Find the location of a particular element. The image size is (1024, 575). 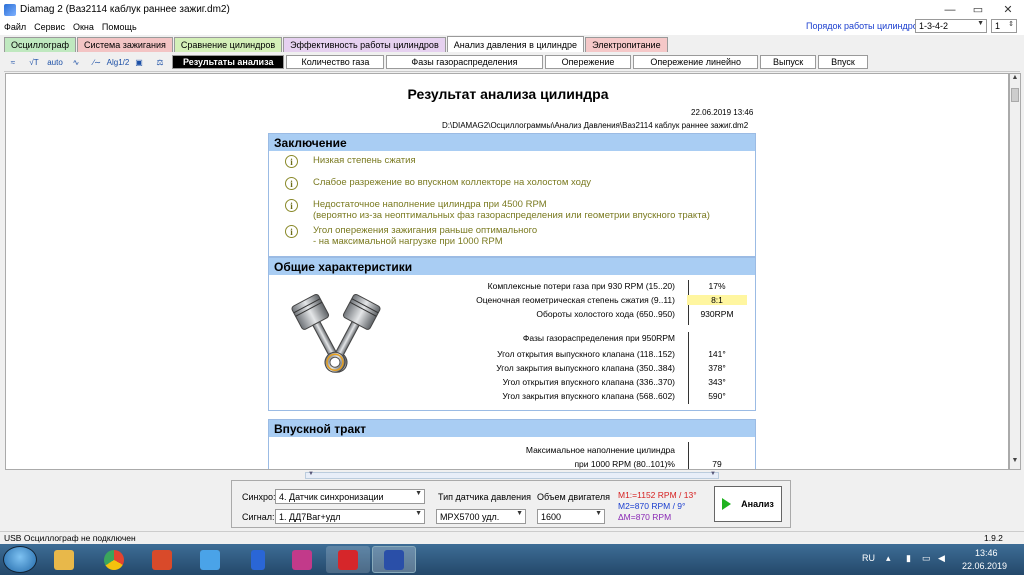

subtab-advance: Опережение is located at coordinates (588, 62).